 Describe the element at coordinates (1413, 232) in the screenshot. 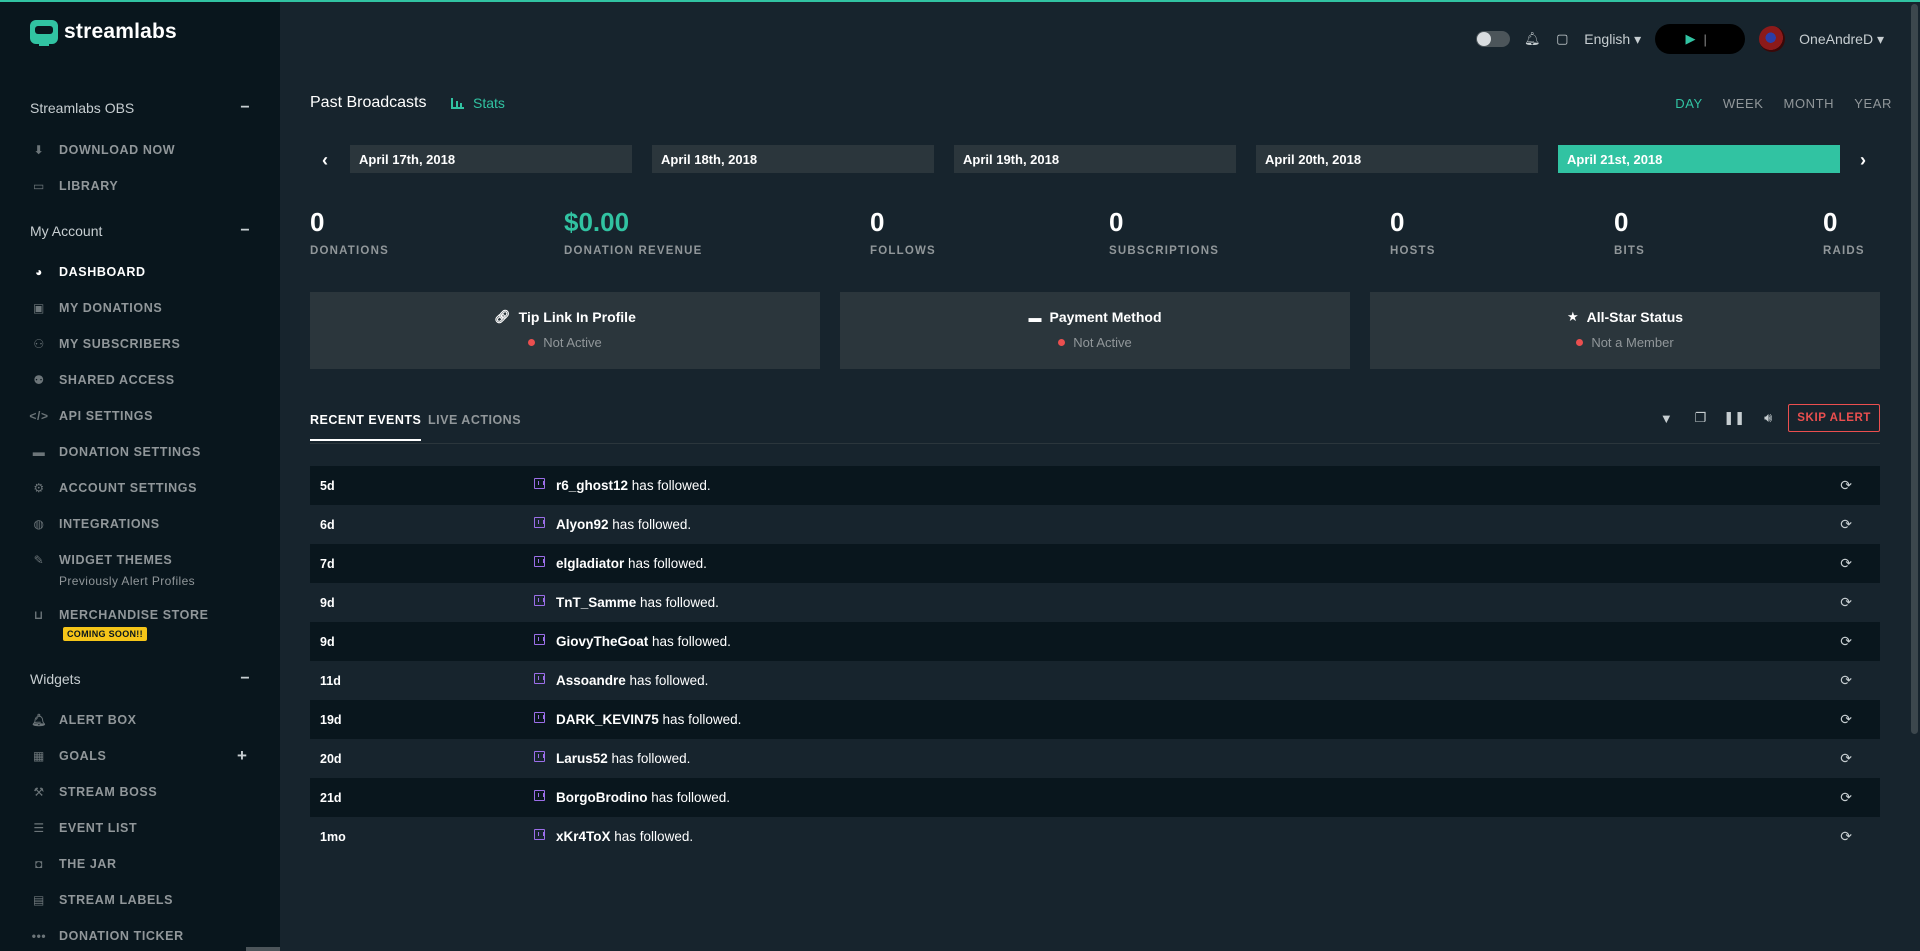

I see `stat-hosts: 0 HOSTS` at that location.